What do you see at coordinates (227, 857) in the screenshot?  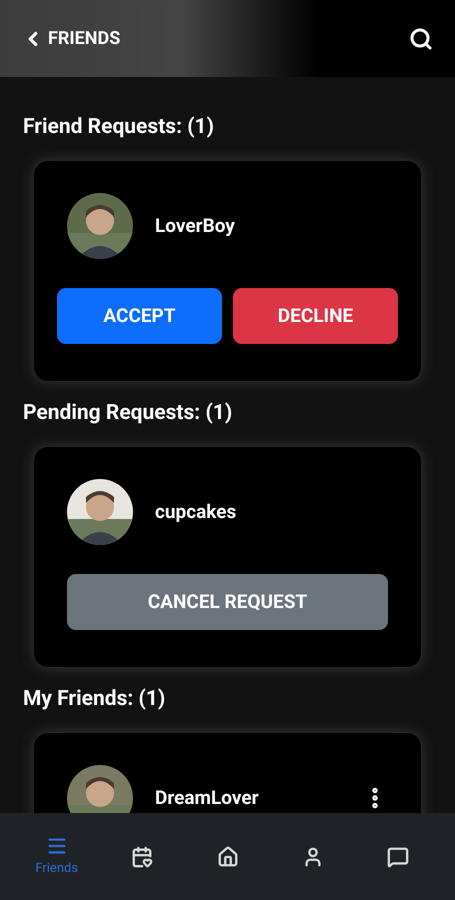 I see `house-icon` at bounding box center [227, 857].